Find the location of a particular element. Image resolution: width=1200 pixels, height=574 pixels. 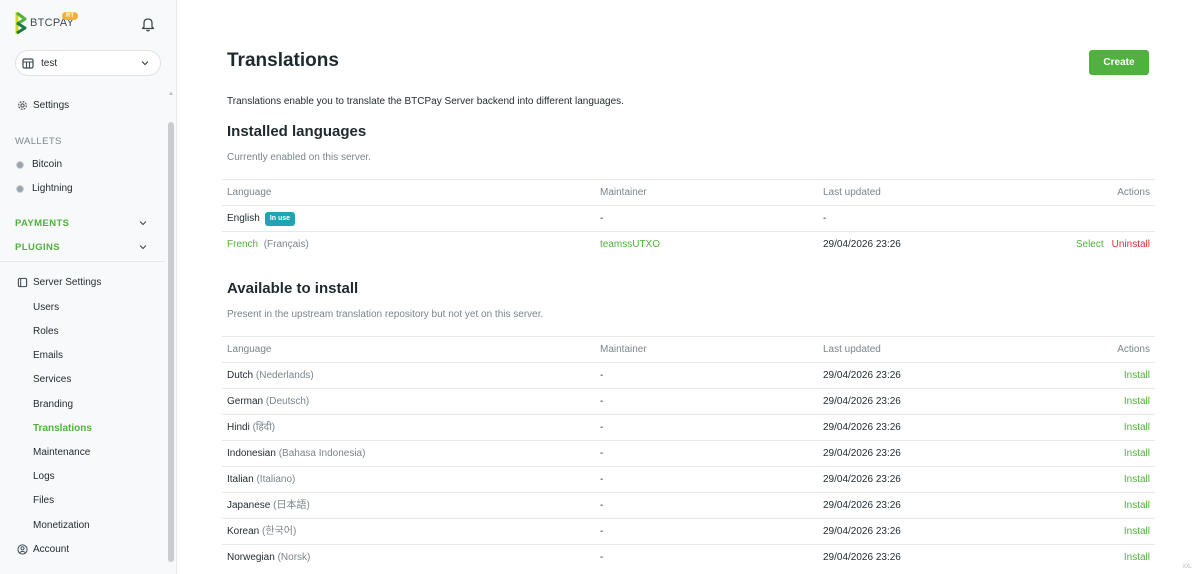

language-cell: Indonesian (Bahasa Indonesia) is located at coordinates (296, 454).